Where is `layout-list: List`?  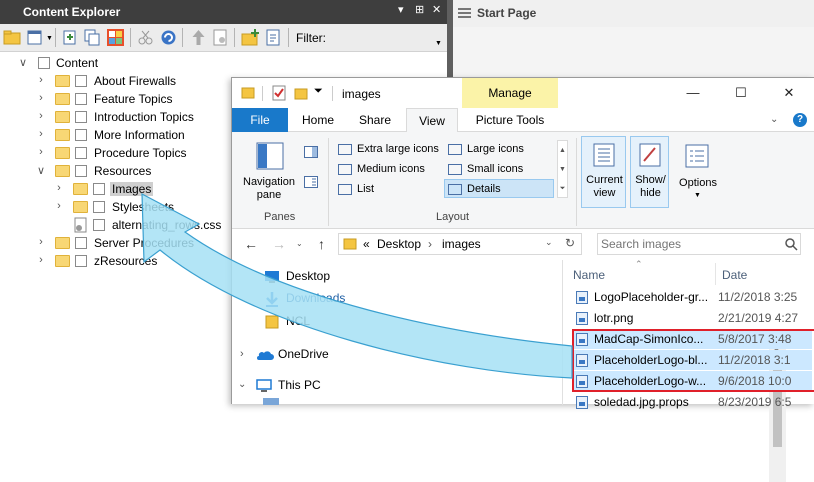 layout-list: List is located at coordinates (389, 189).